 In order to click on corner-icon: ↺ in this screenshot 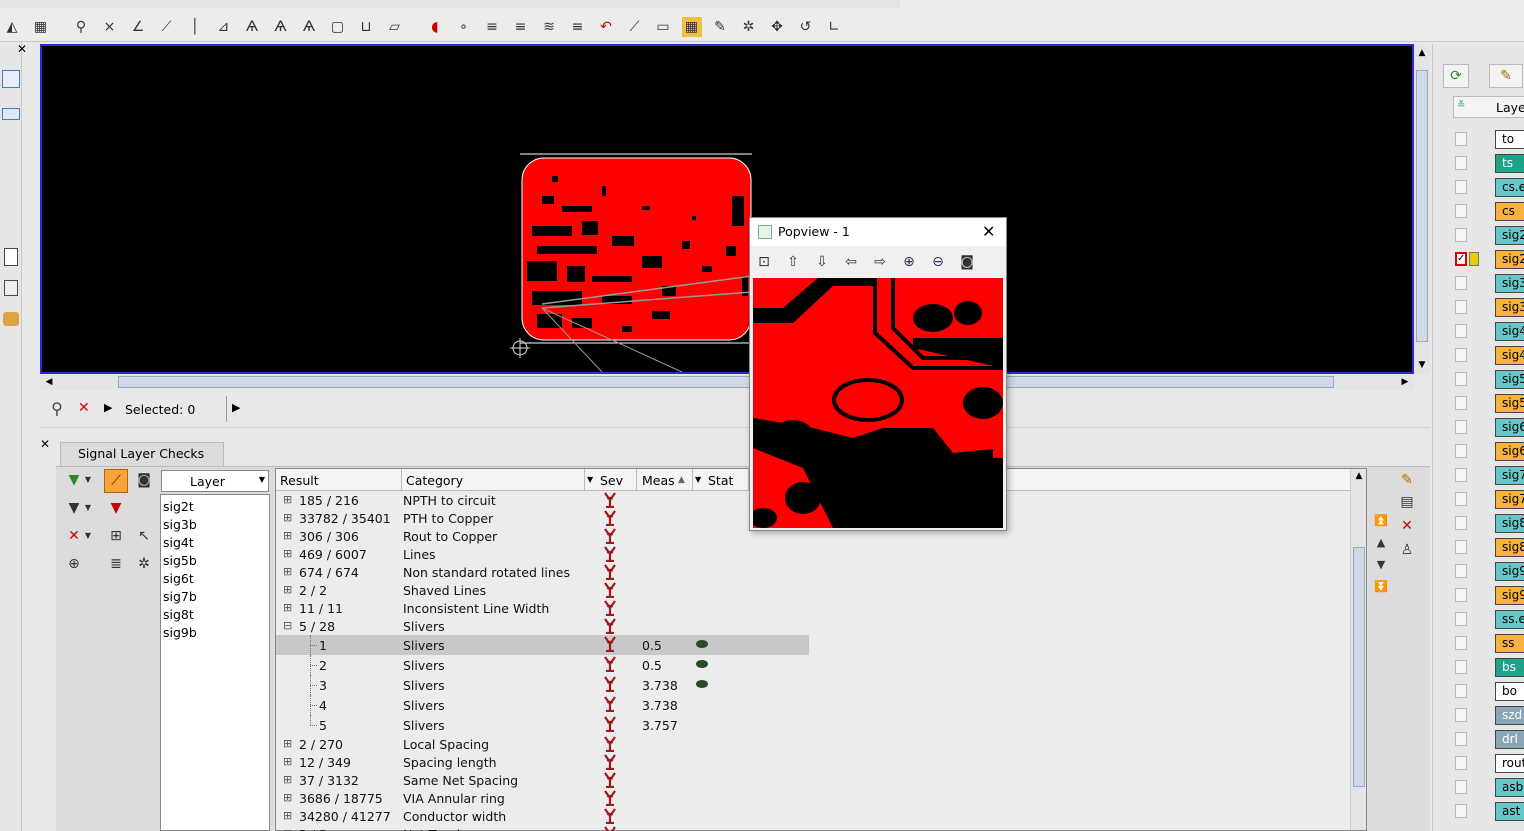, I will do `click(806, 27)`.